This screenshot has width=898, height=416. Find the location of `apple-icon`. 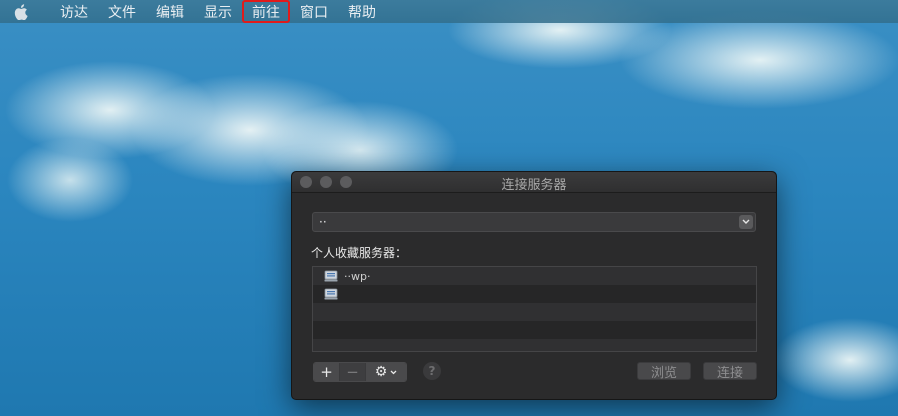

apple-icon is located at coordinates (22, 12).